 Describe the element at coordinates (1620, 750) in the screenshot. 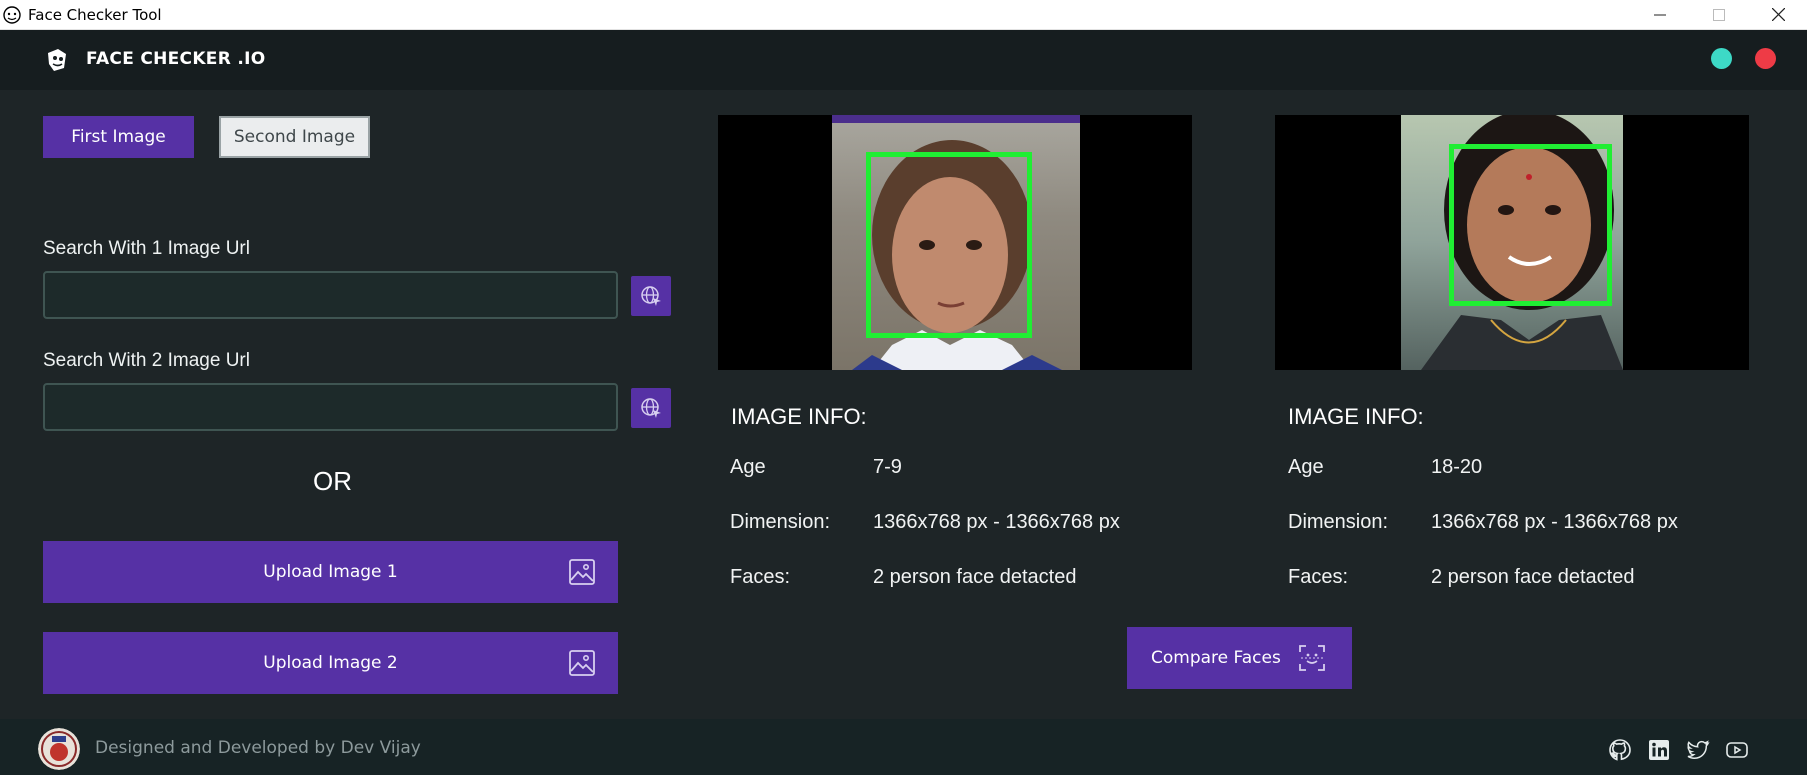

I see `github-icon` at that location.